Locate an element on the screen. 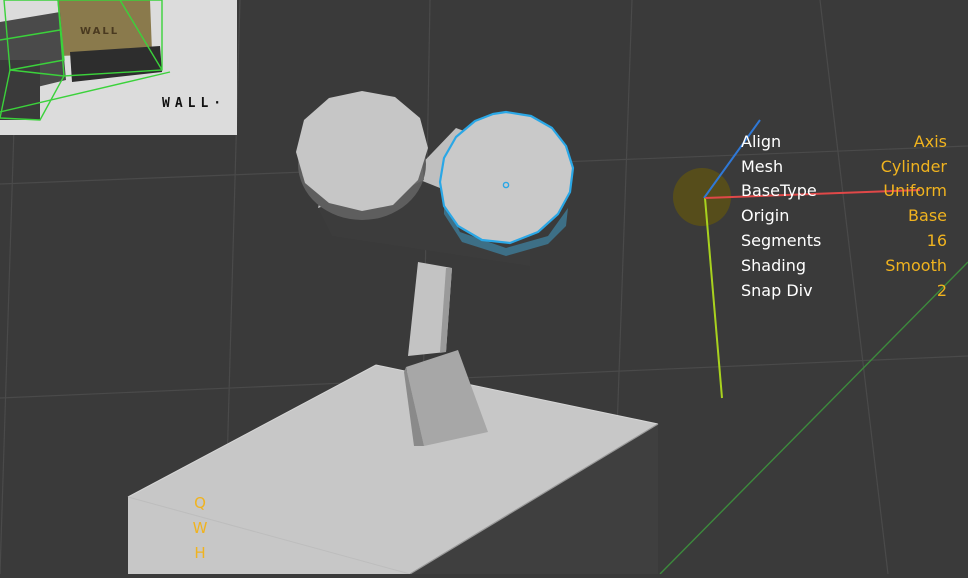 The image size is (968, 578). panel-label: Mesh is located at coordinates (762, 166).